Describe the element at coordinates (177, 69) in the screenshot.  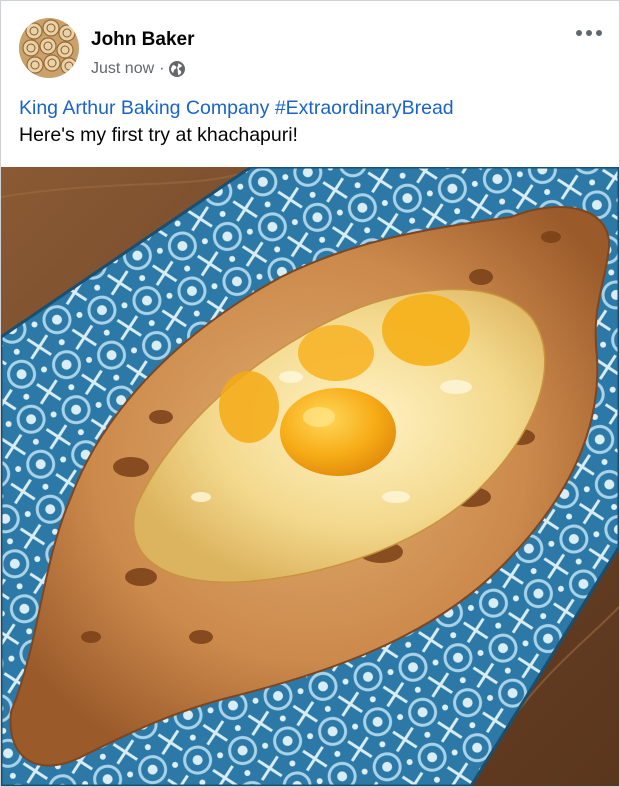
I see `globe-icon` at that location.